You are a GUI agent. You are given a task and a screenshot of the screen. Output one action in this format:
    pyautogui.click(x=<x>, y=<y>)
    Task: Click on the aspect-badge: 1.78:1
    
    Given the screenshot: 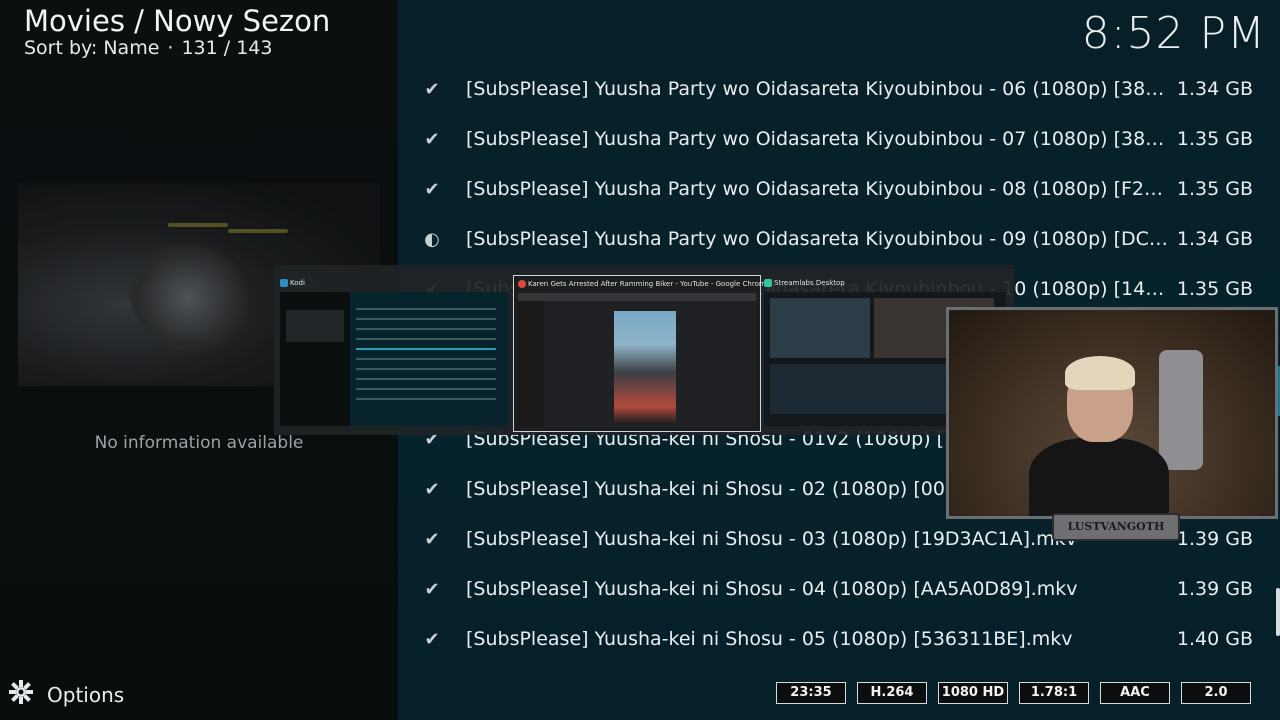 What is the action you would take?
    pyautogui.click(x=1054, y=693)
    